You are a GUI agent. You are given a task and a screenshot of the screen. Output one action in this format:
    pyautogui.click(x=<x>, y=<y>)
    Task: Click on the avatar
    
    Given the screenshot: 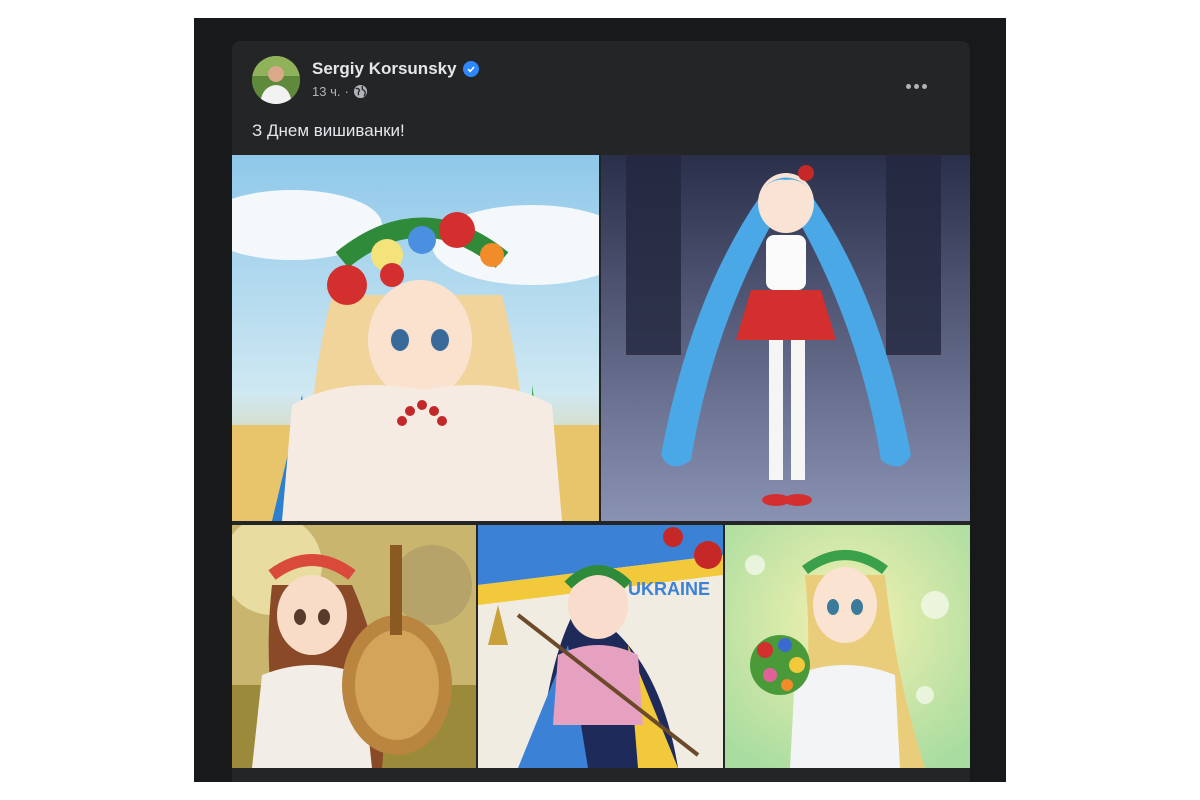 What is the action you would take?
    pyautogui.click(x=276, y=80)
    